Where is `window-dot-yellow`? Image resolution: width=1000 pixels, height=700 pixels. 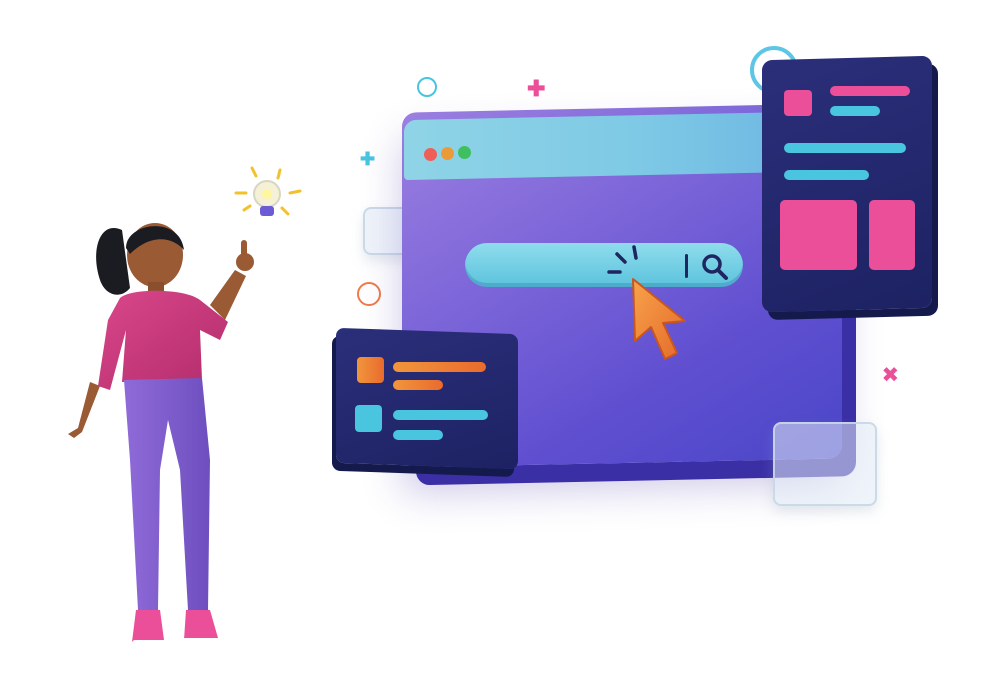 window-dot-yellow is located at coordinates (447, 153).